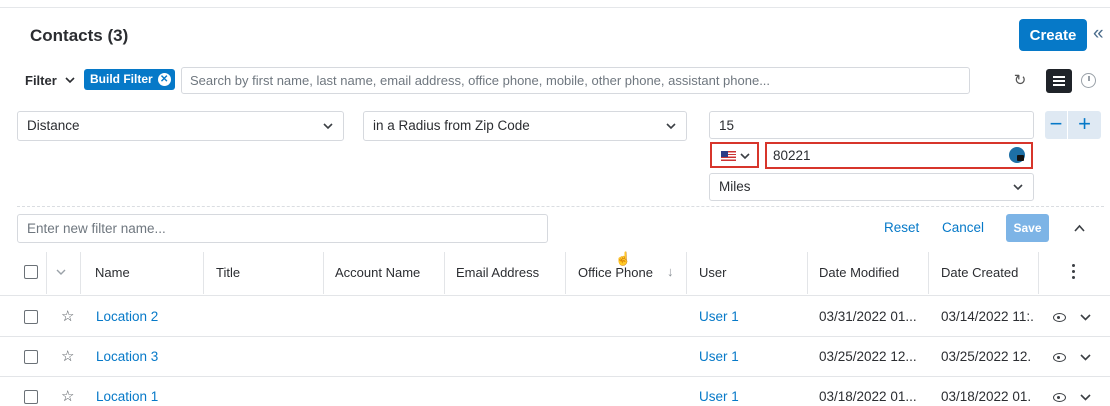 The height and width of the screenshot is (406, 1110). Describe the element at coordinates (575, 80) in the screenshot. I see `search-input` at that location.